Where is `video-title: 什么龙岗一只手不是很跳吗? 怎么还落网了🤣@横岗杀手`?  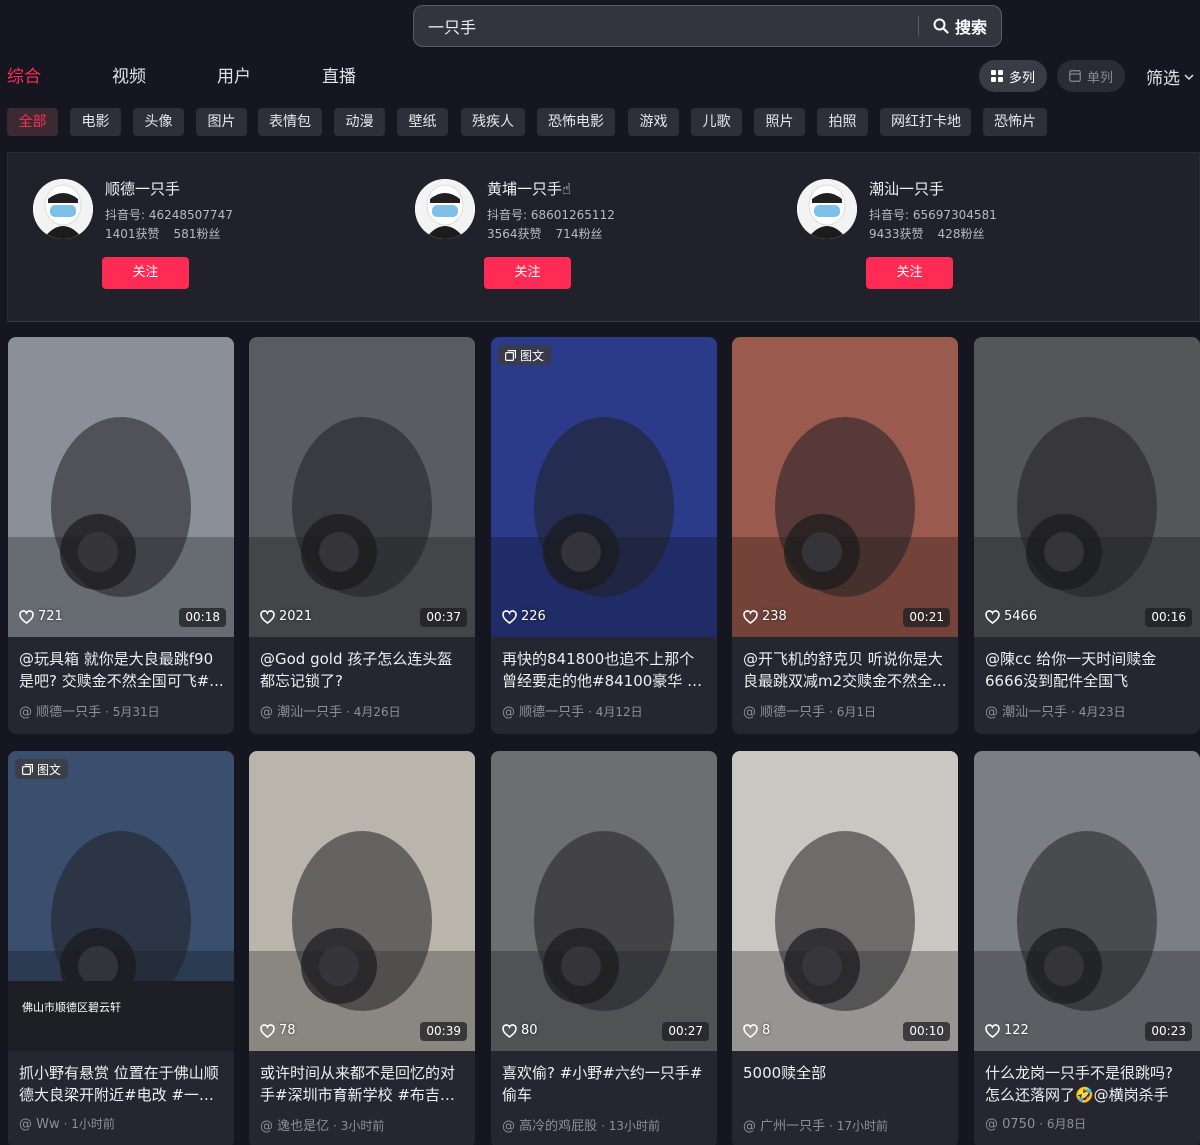
video-title: 什么龙岗一只手不是很跳吗? 怎么还落网了🤣@横岗杀手 is located at coordinates (1088, 1084).